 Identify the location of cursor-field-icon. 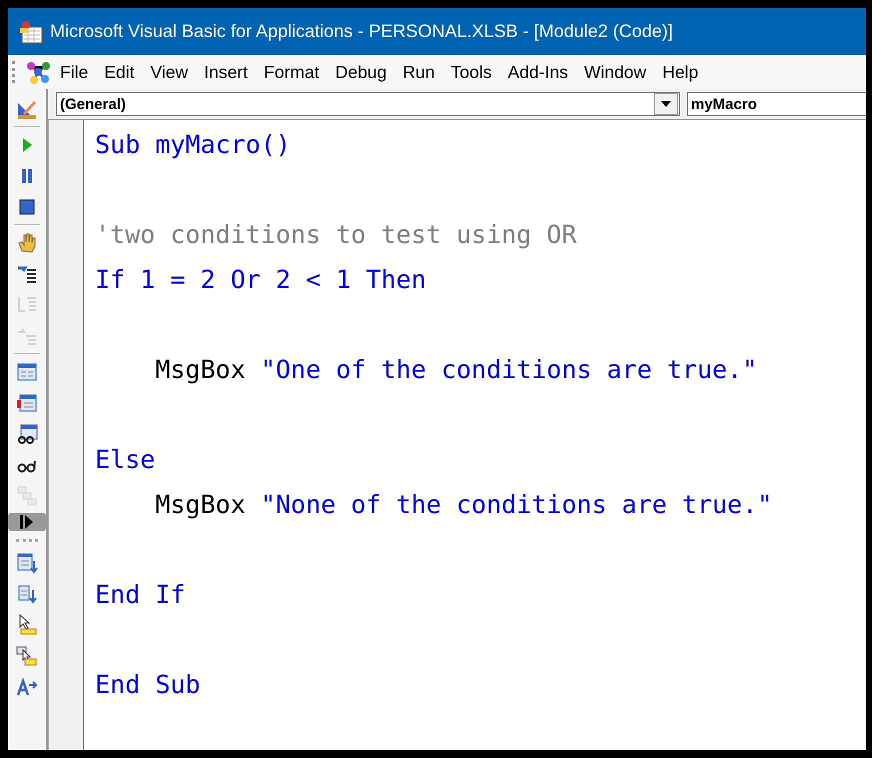
(27, 656).